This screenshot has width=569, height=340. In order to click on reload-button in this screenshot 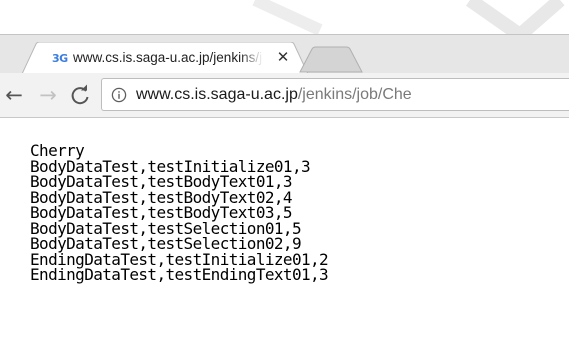, I will do `click(80, 95)`.